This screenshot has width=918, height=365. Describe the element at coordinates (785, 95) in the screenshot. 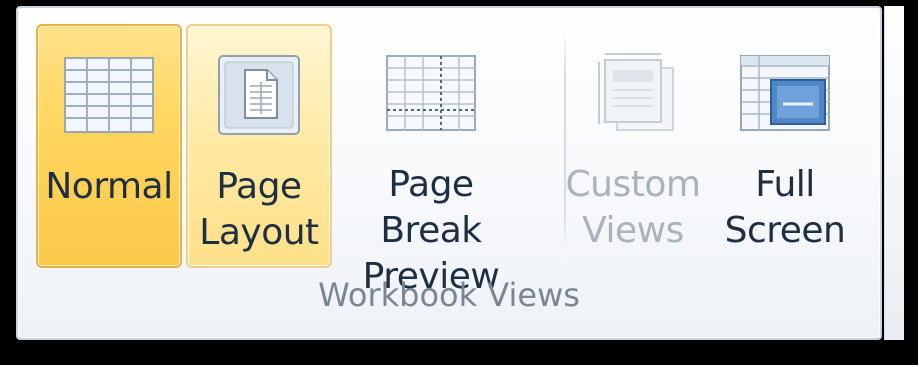

I see `full-screen-icon` at that location.